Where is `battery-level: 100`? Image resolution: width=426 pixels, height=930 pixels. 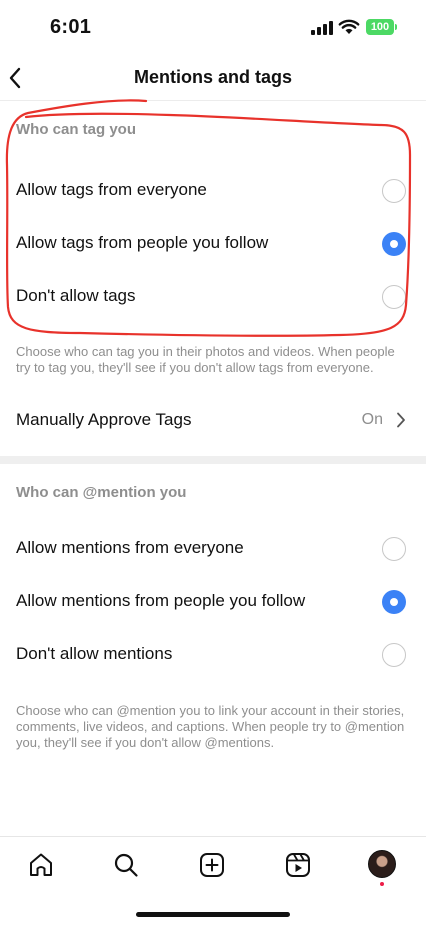 battery-level: 100 is located at coordinates (380, 27).